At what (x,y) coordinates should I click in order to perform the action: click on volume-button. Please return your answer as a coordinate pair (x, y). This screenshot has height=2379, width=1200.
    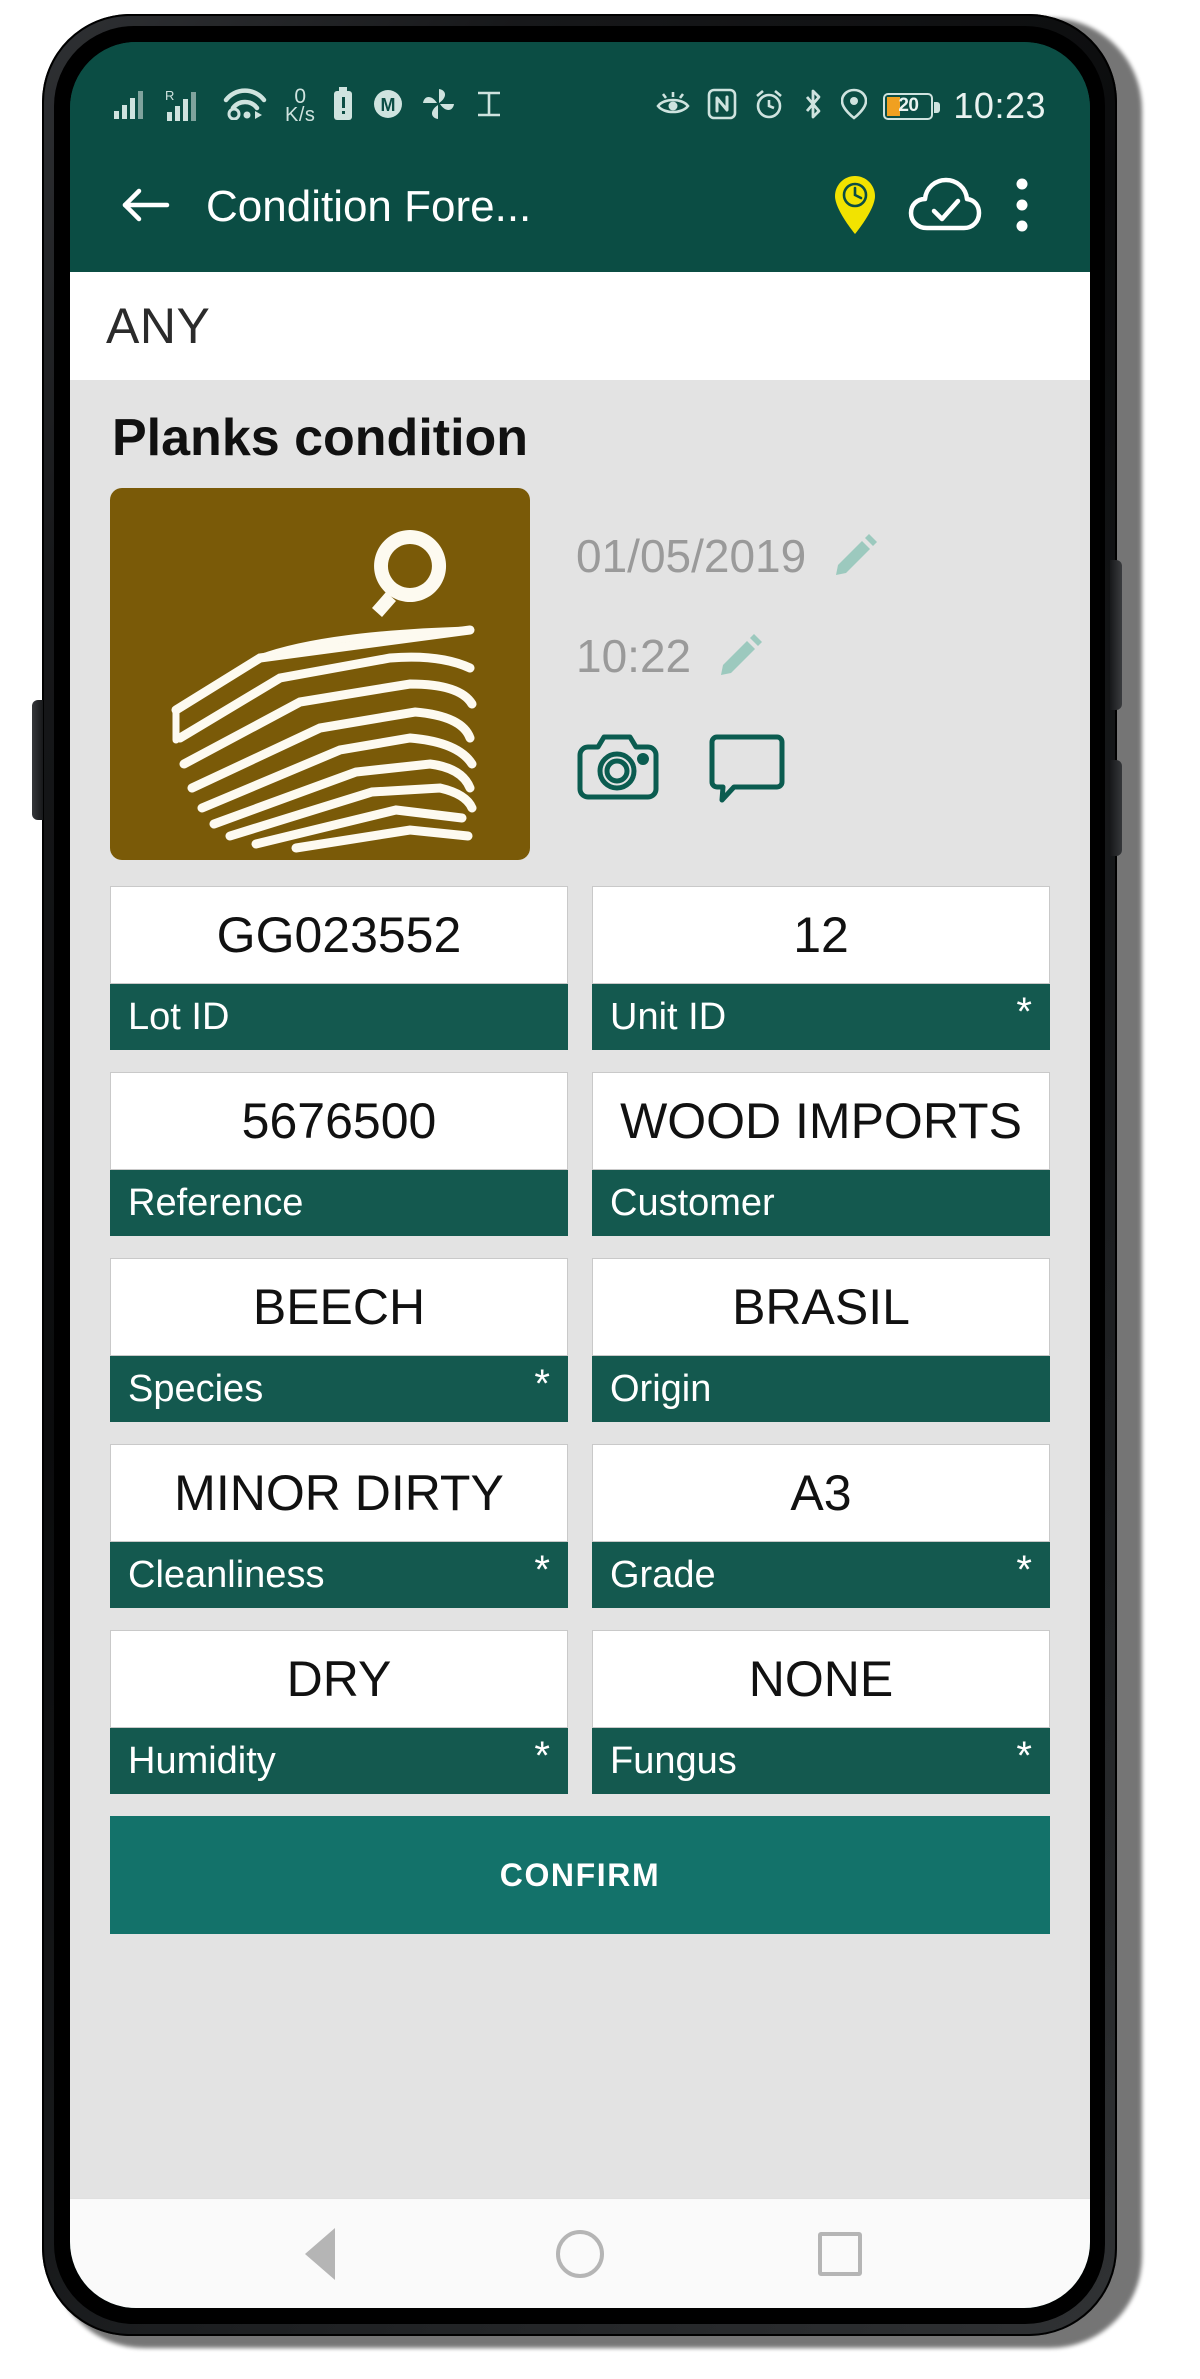
    Looking at the image, I should click on (1116, 808).